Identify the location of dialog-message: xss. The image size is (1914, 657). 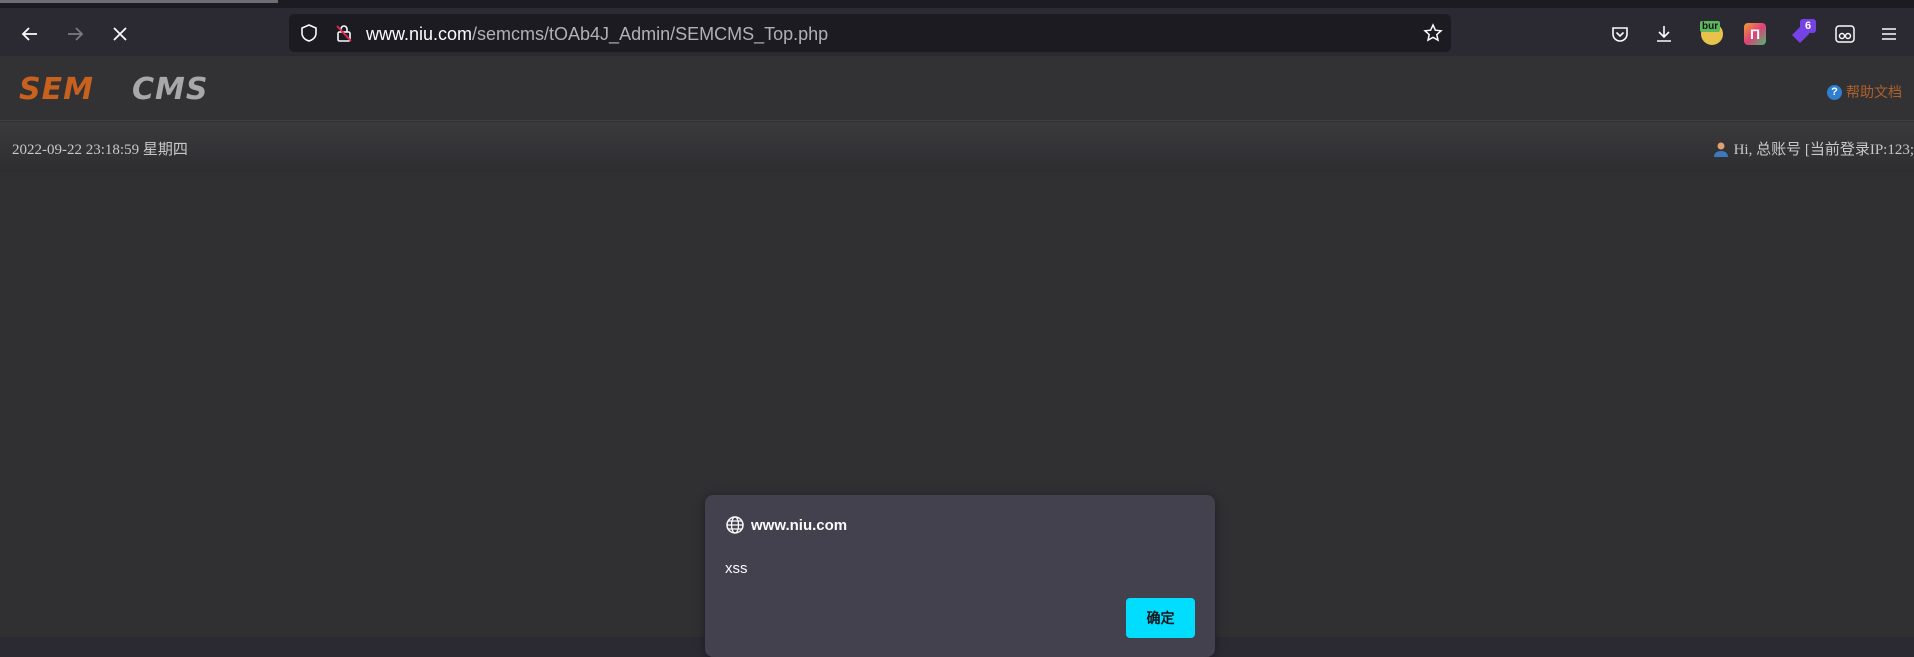
(736, 568).